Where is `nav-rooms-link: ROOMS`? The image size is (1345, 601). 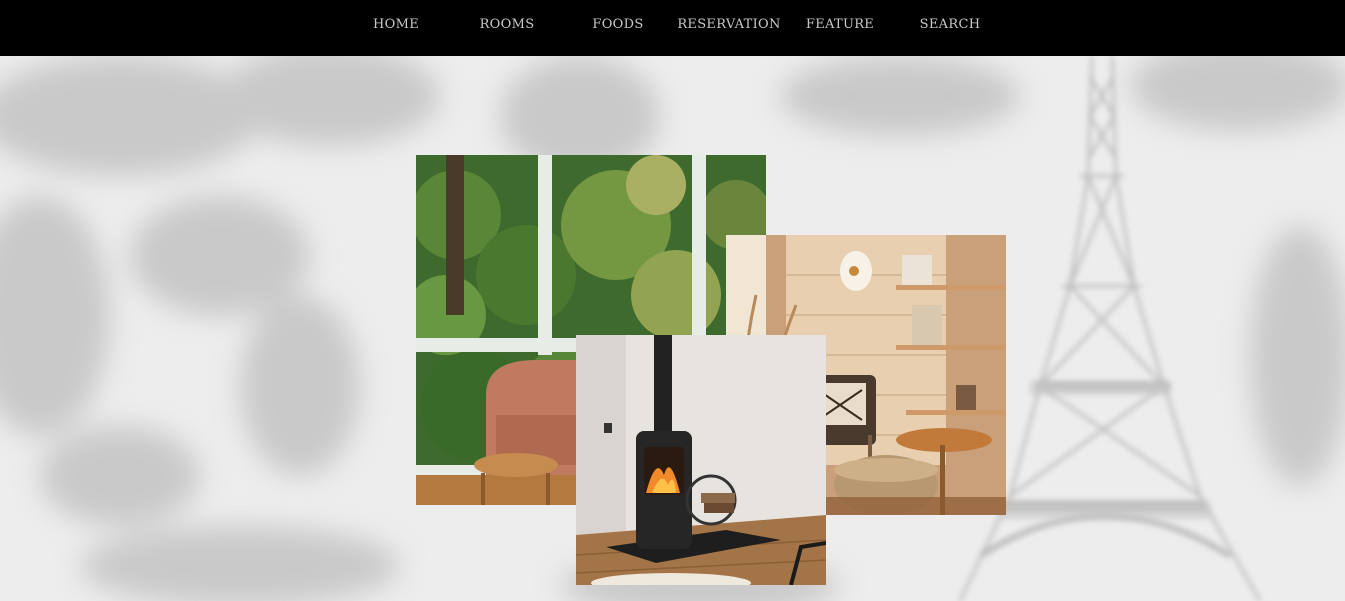 nav-rooms-link: ROOMS is located at coordinates (507, 24).